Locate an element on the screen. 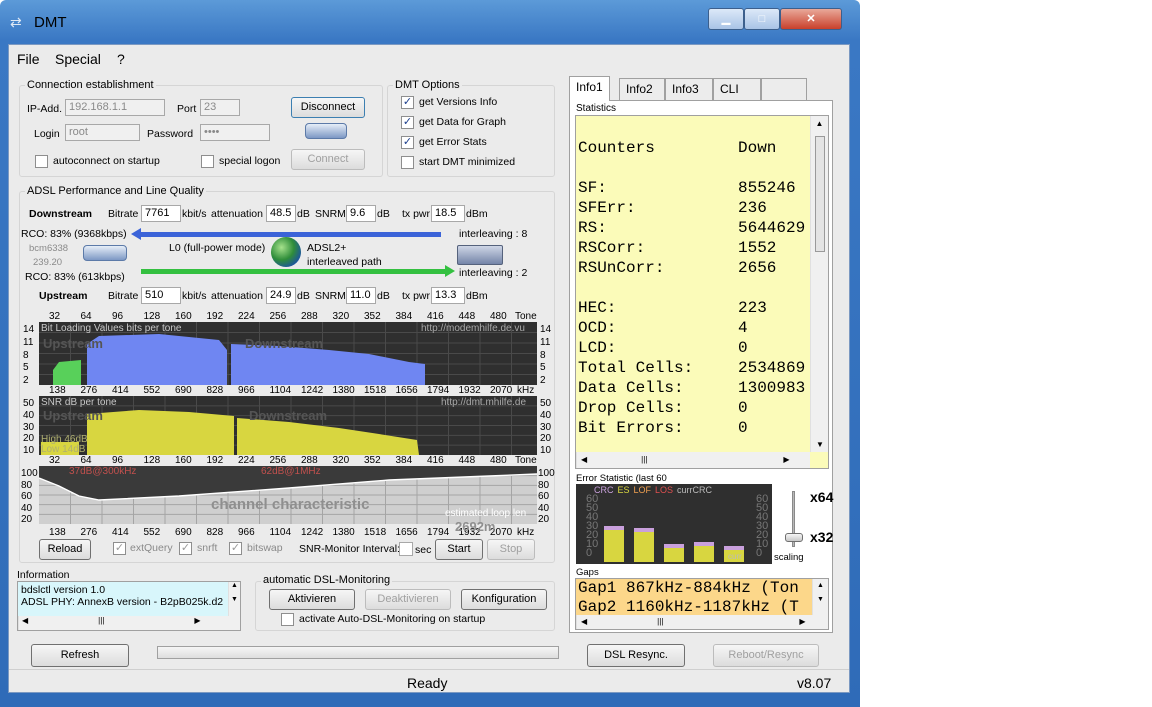  channel-anno-1mhz: 62dB@1MHz is located at coordinates (291, 471).